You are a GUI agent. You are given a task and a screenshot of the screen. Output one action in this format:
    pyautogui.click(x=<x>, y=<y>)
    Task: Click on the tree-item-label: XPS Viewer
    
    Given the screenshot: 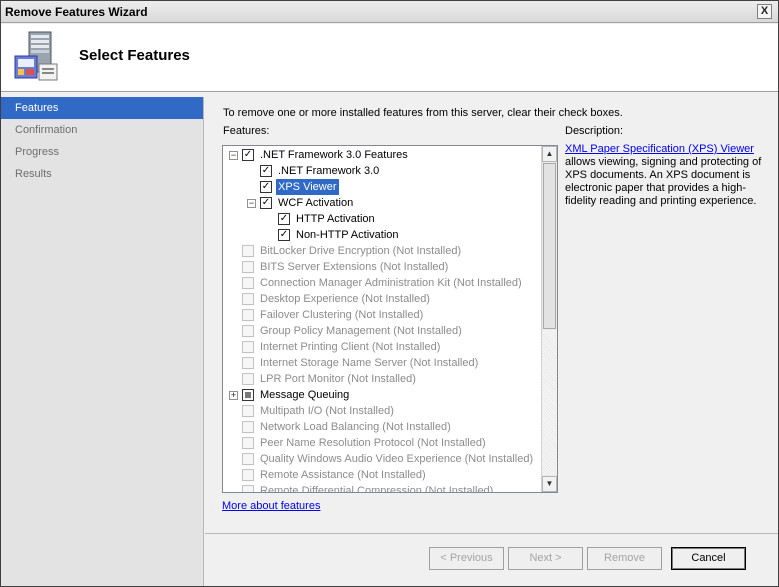 What is the action you would take?
    pyautogui.click(x=307, y=187)
    